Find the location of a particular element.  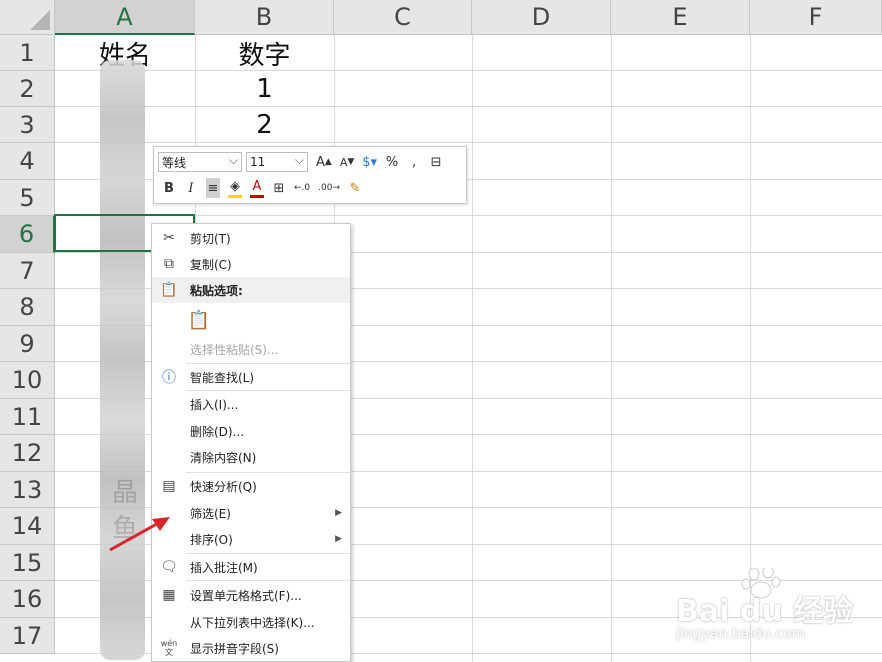

row-header-16: 16 is located at coordinates (27, 599).